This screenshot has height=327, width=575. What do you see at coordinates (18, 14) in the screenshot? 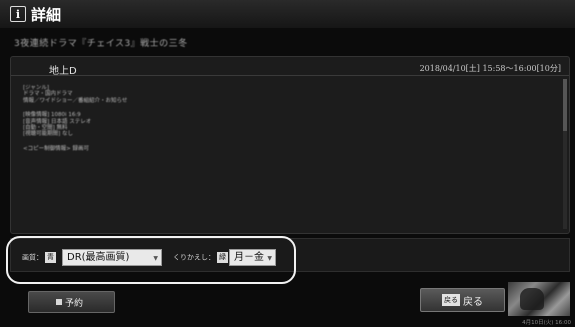
I see `info-icon: i` at bounding box center [18, 14].